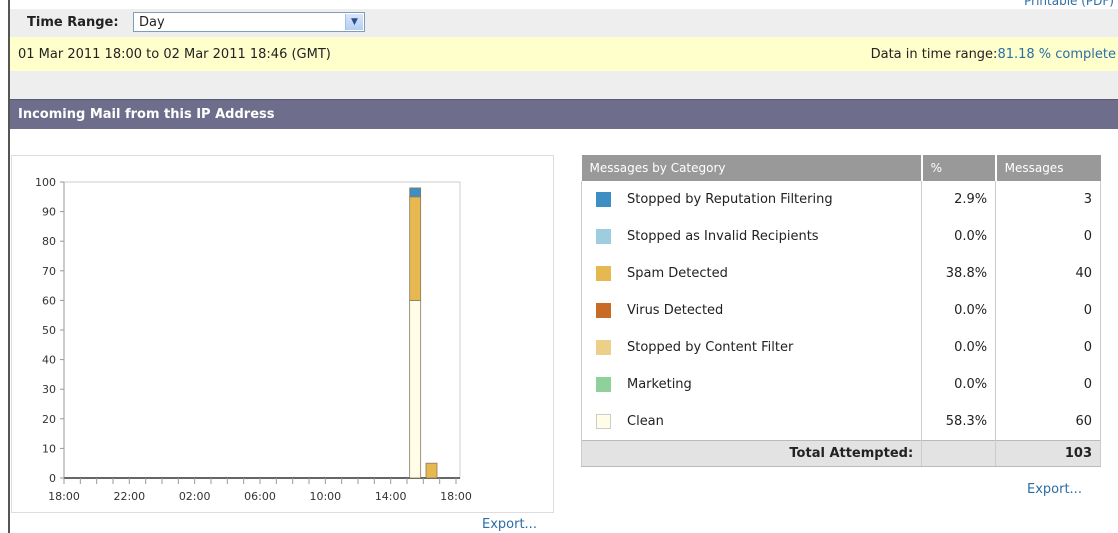 This screenshot has height=533, width=1118. Describe the element at coordinates (1048, 422) in the screenshot. I see `messages-cell: 60` at that location.